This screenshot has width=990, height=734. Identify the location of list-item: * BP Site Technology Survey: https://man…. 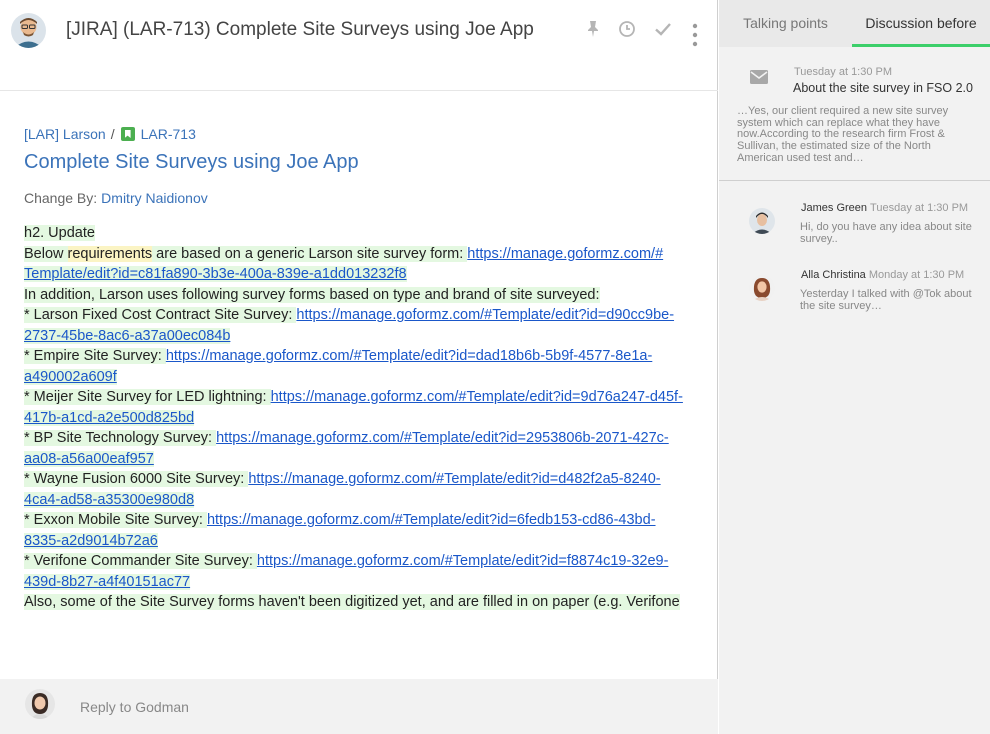
(346, 438).